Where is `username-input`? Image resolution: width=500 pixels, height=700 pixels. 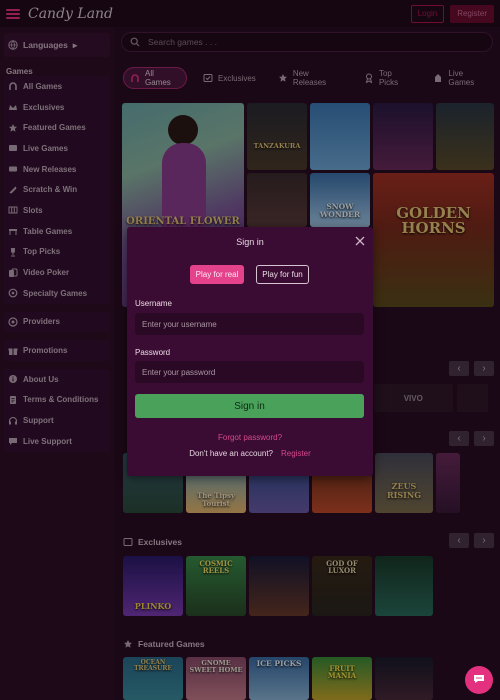 username-input is located at coordinates (249, 324).